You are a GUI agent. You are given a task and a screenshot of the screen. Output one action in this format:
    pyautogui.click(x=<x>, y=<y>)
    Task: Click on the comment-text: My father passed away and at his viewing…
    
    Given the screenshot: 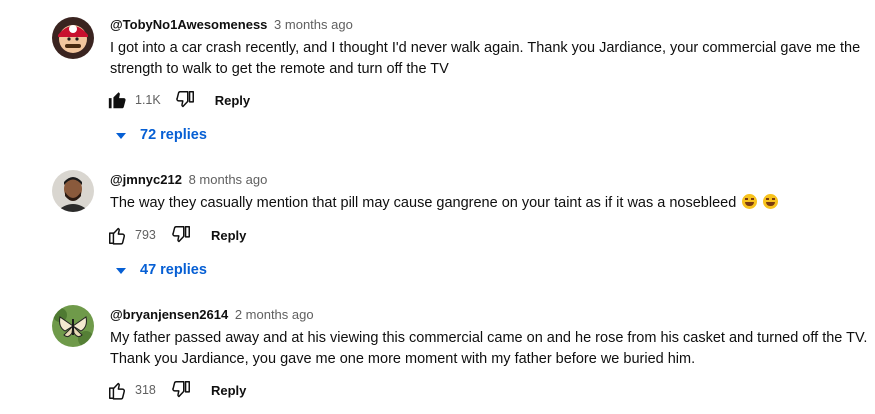 What is the action you would take?
    pyautogui.click(x=489, y=348)
    